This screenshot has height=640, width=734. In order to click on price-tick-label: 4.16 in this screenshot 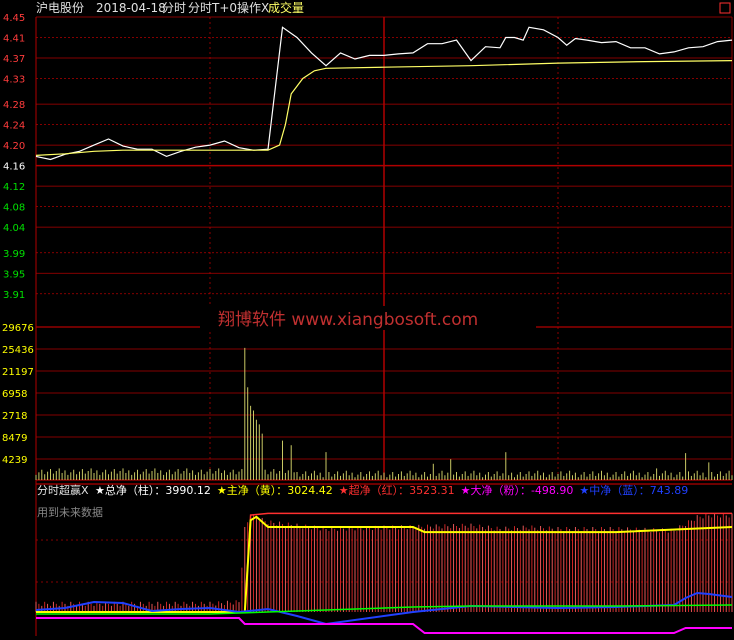, I will do `click(14, 167)`.